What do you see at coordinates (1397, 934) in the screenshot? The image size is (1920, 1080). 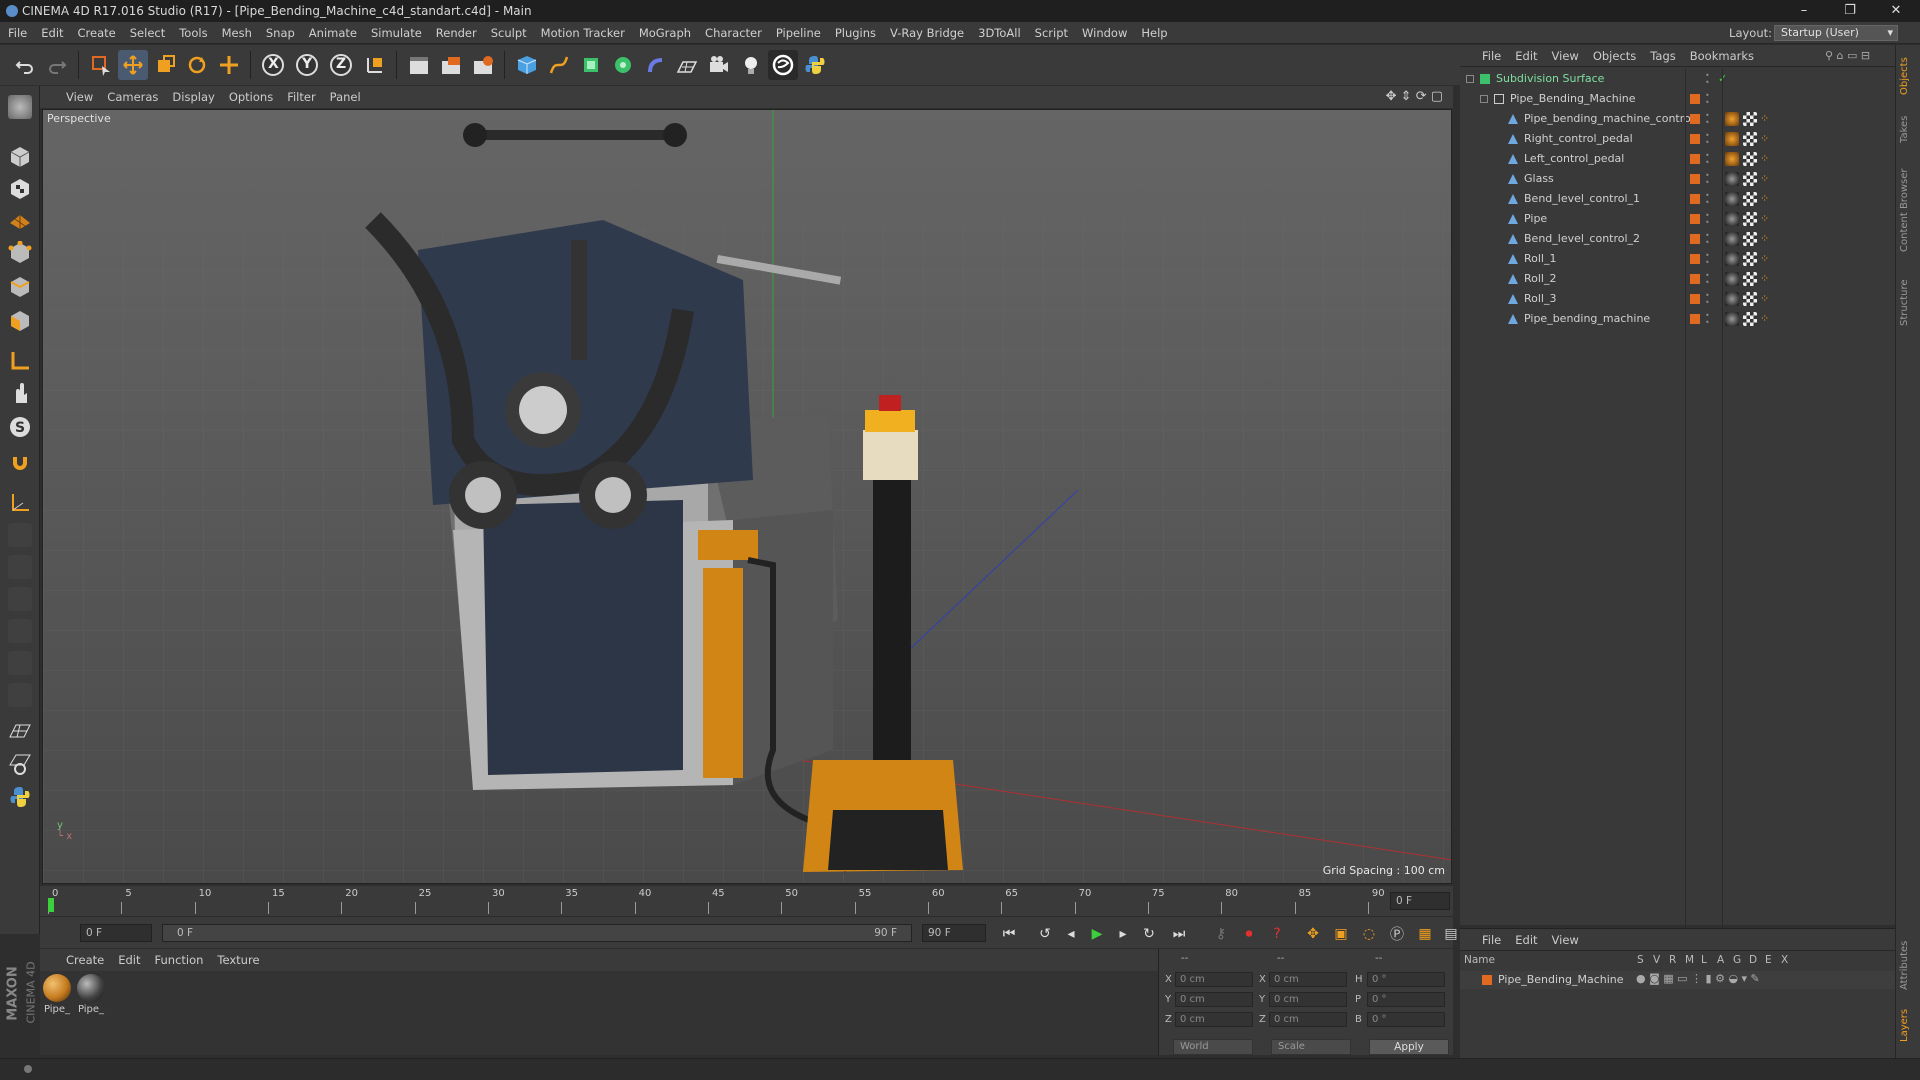 I see `record-parameter-button: Ⓟ` at bounding box center [1397, 934].